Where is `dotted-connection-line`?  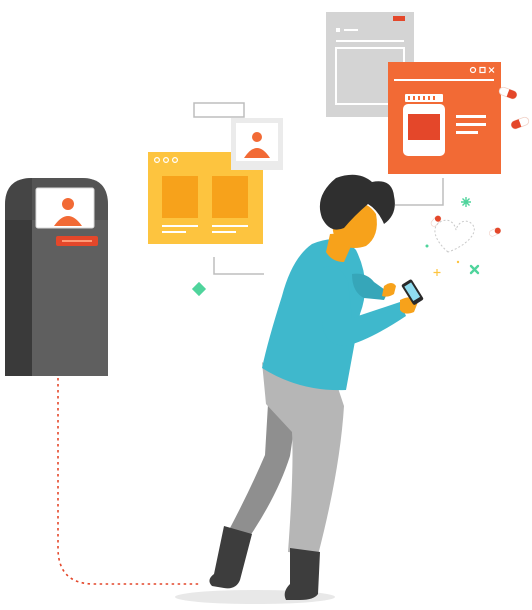 dotted-connection-line is located at coordinates (128, 481).